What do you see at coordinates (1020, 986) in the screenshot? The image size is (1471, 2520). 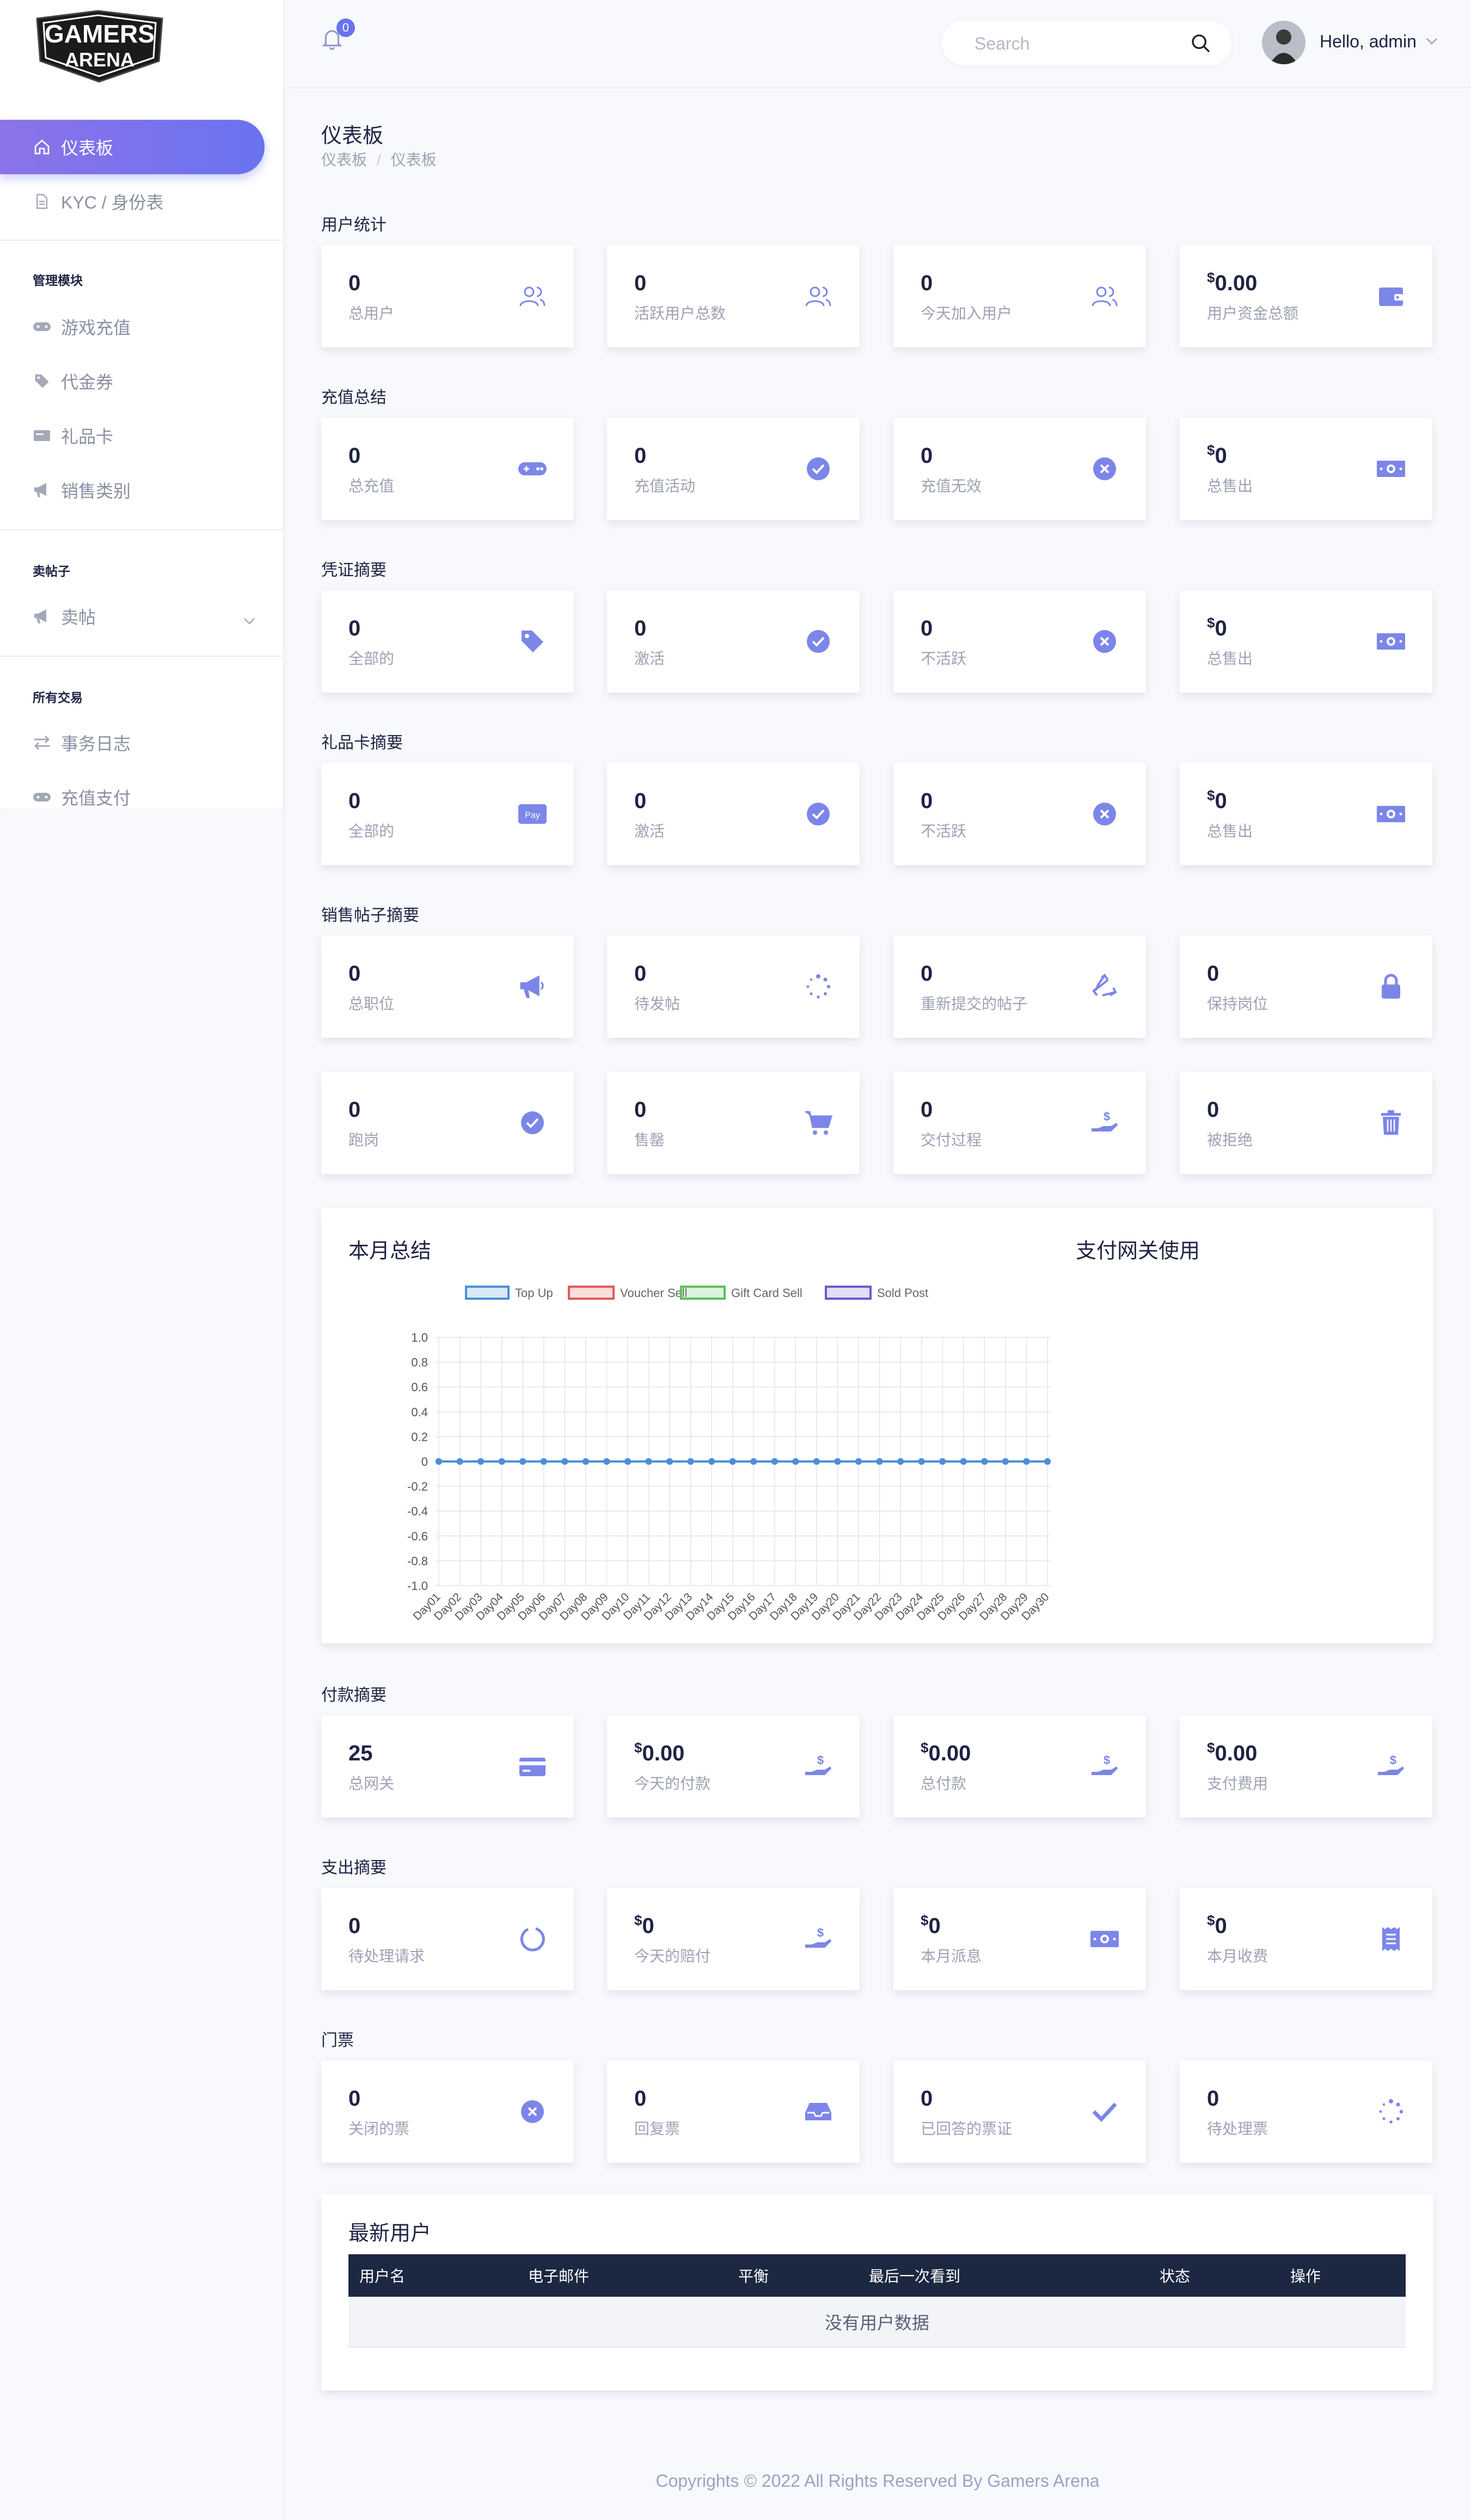 I see `stat-card: 0 重新提交的帖子` at bounding box center [1020, 986].